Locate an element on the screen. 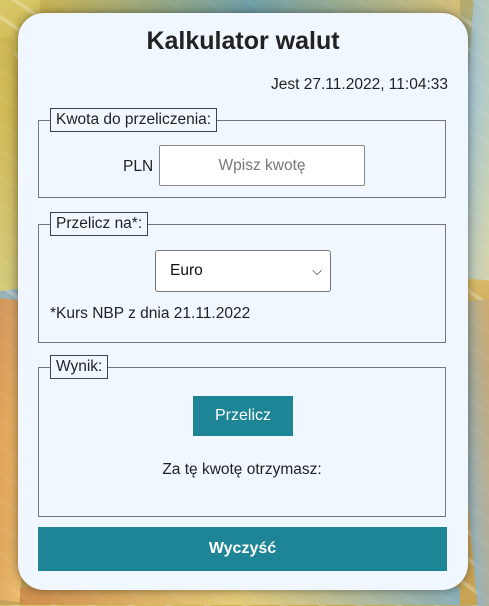  current-datetime: Jest 27.11.2022, 11:04:33 is located at coordinates (359, 84).